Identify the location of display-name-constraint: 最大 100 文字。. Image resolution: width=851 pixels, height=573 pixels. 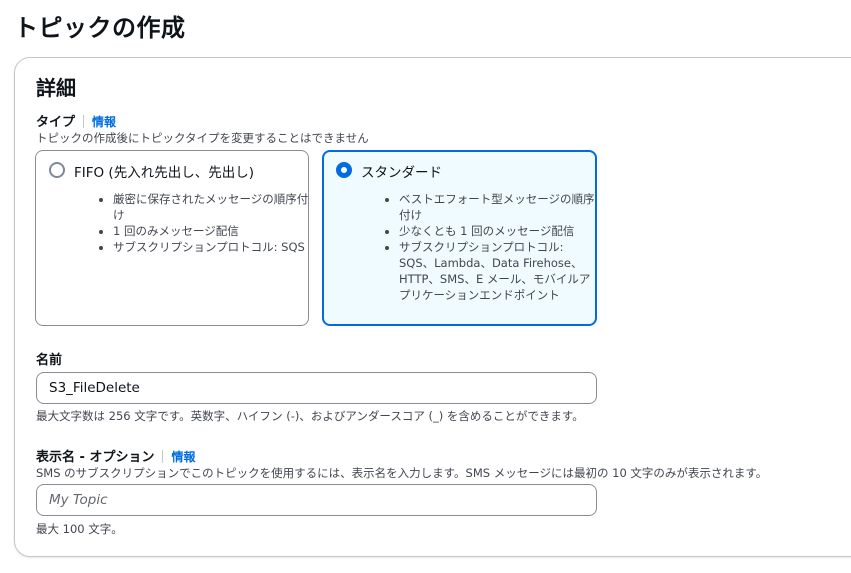
(79, 529).